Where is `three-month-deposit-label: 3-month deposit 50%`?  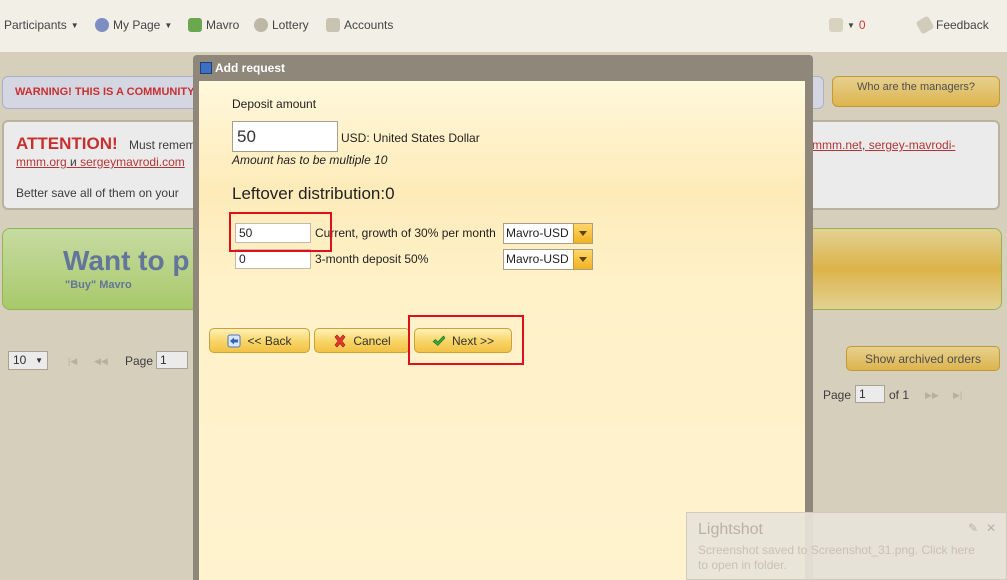
three-month-deposit-label: 3-month deposit 50% is located at coordinates (372, 259).